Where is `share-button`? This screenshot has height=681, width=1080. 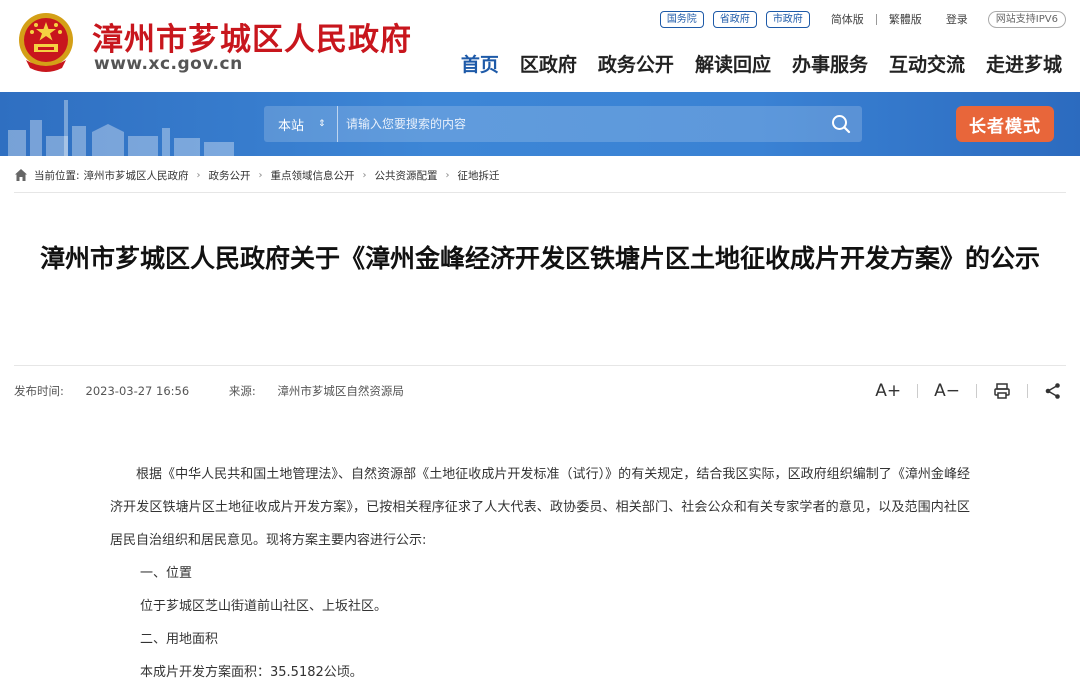
share-button is located at coordinates (1053, 391).